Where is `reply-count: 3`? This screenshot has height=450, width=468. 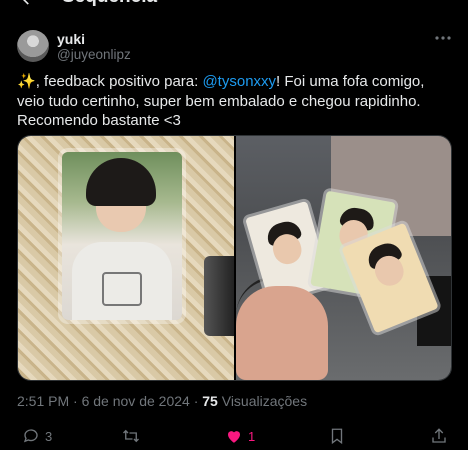 reply-count: 3 is located at coordinates (49, 436).